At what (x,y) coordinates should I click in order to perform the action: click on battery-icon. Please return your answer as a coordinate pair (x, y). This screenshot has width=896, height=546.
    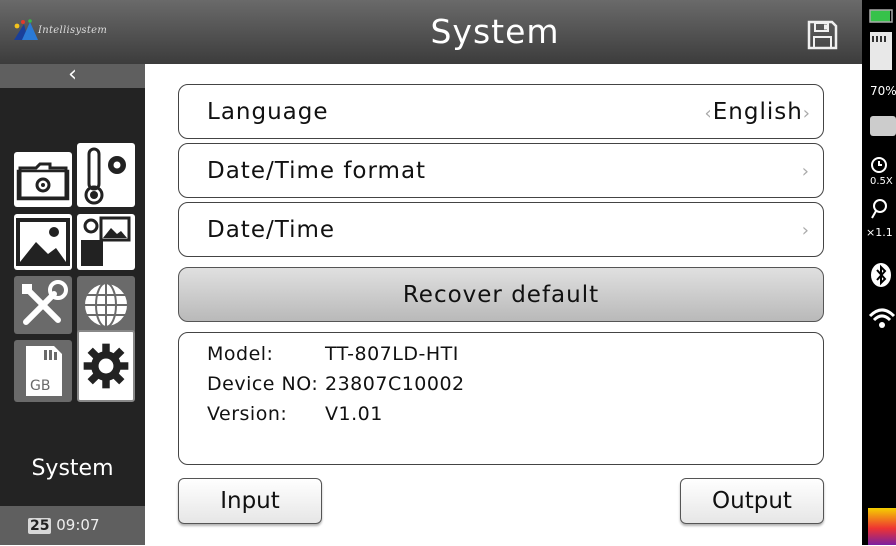
    Looking at the image, I should click on (881, 39).